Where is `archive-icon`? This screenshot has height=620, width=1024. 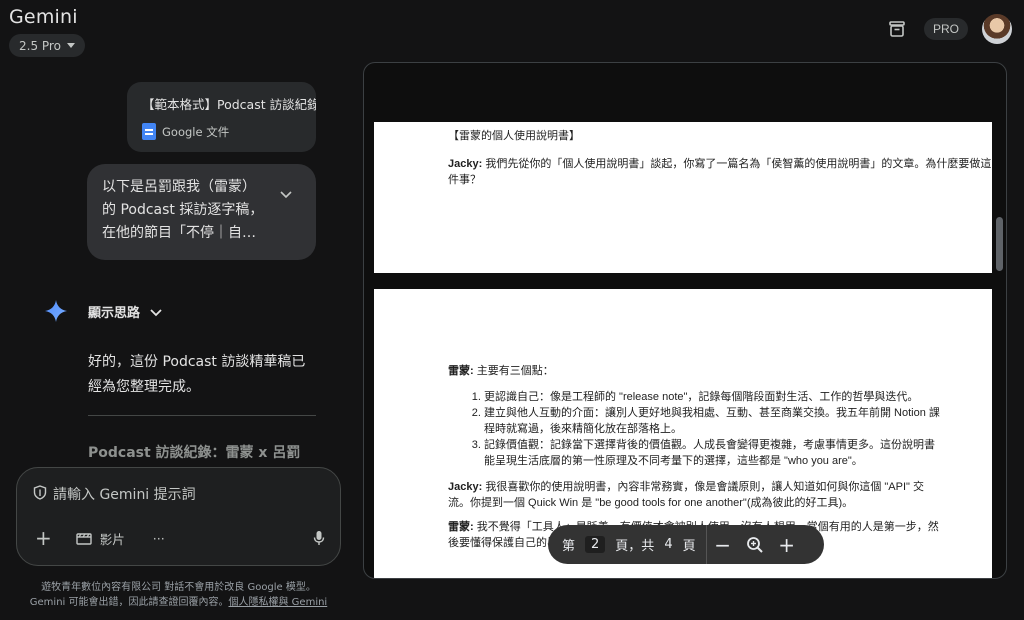 archive-icon is located at coordinates (897, 29).